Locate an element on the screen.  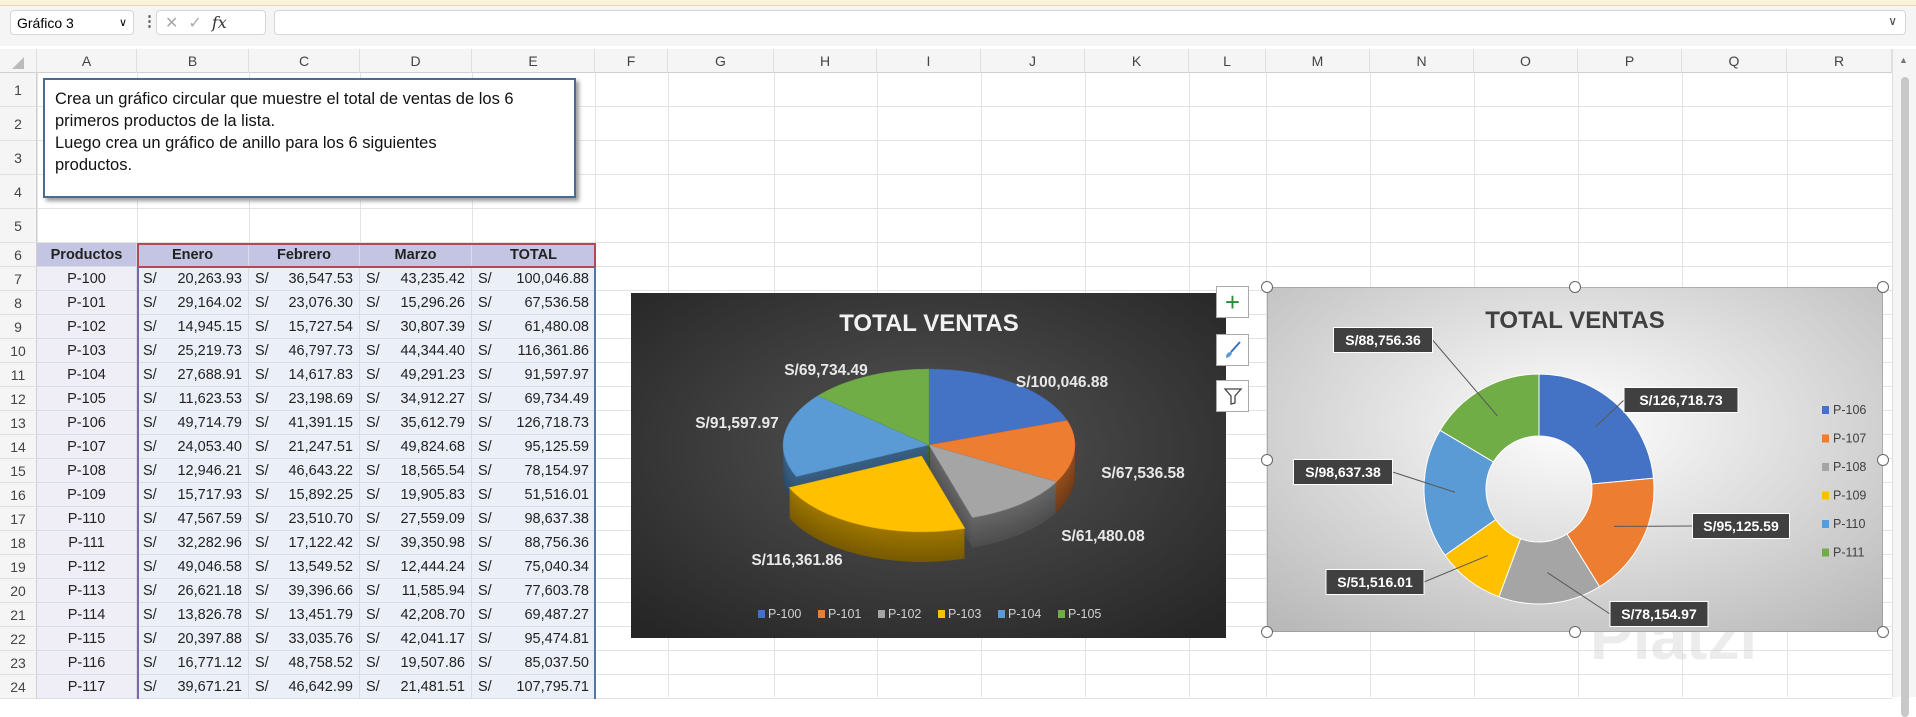
row-header-15: 15 is located at coordinates (18, 471).